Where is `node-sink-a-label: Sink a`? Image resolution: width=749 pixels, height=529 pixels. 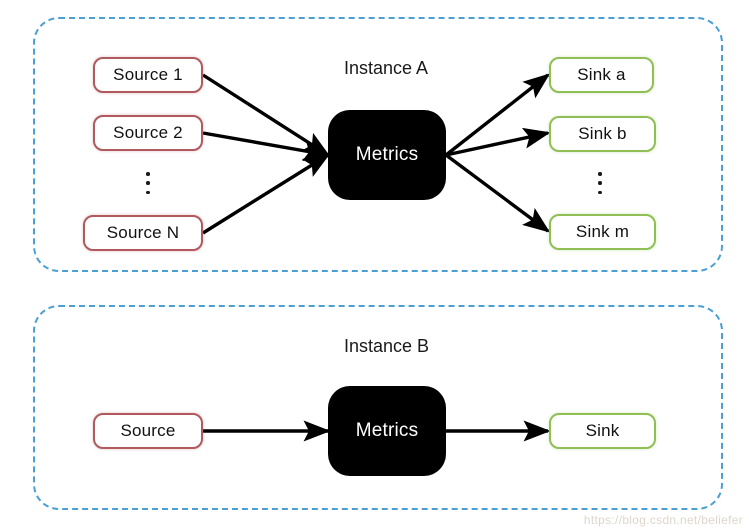
node-sink-a-label: Sink a is located at coordinates (601, 74).